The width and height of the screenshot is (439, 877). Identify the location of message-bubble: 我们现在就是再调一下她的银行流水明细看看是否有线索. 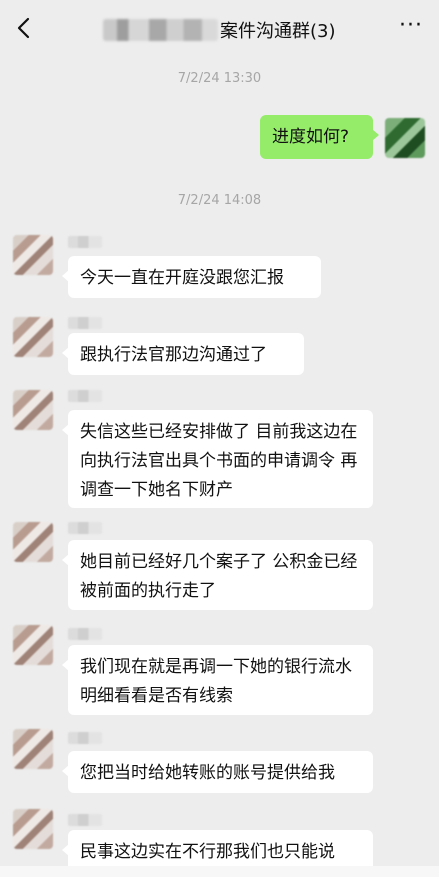
(217, 680).